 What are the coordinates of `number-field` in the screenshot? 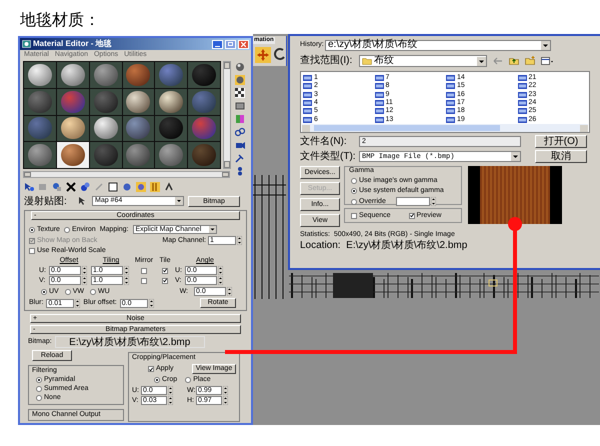 It's located at (413, 201).